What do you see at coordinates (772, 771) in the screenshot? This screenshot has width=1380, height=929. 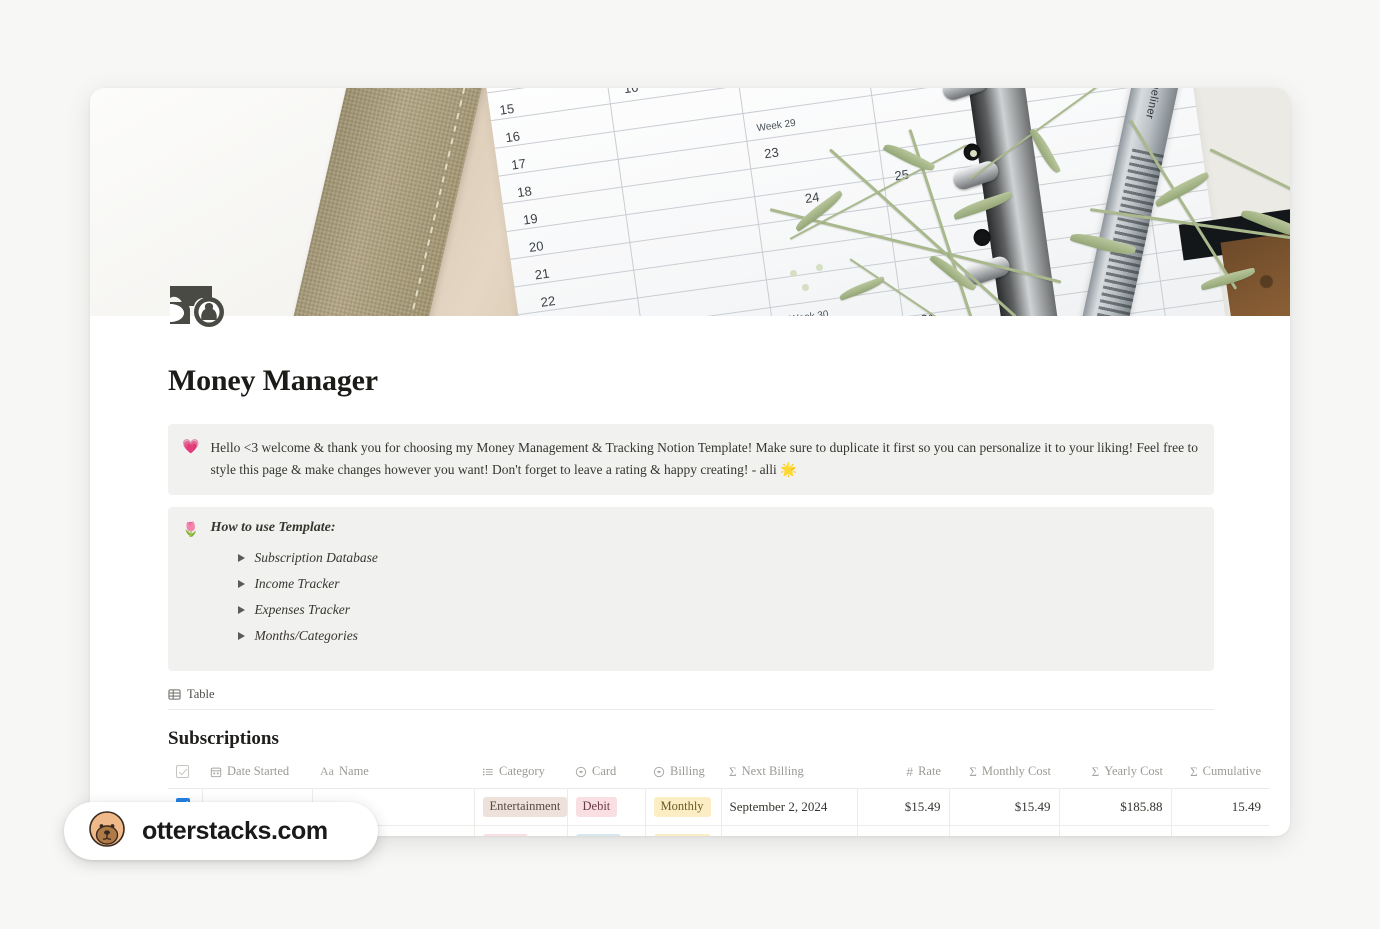 I see `column-label: Next Billing` at bounding box center [772, 771].